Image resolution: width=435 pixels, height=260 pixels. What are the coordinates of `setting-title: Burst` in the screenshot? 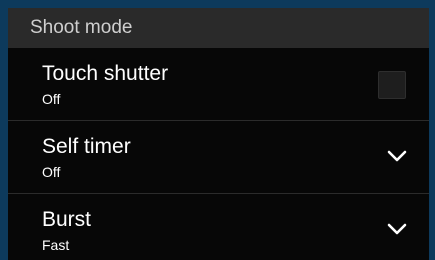 It's located at (67, 219).